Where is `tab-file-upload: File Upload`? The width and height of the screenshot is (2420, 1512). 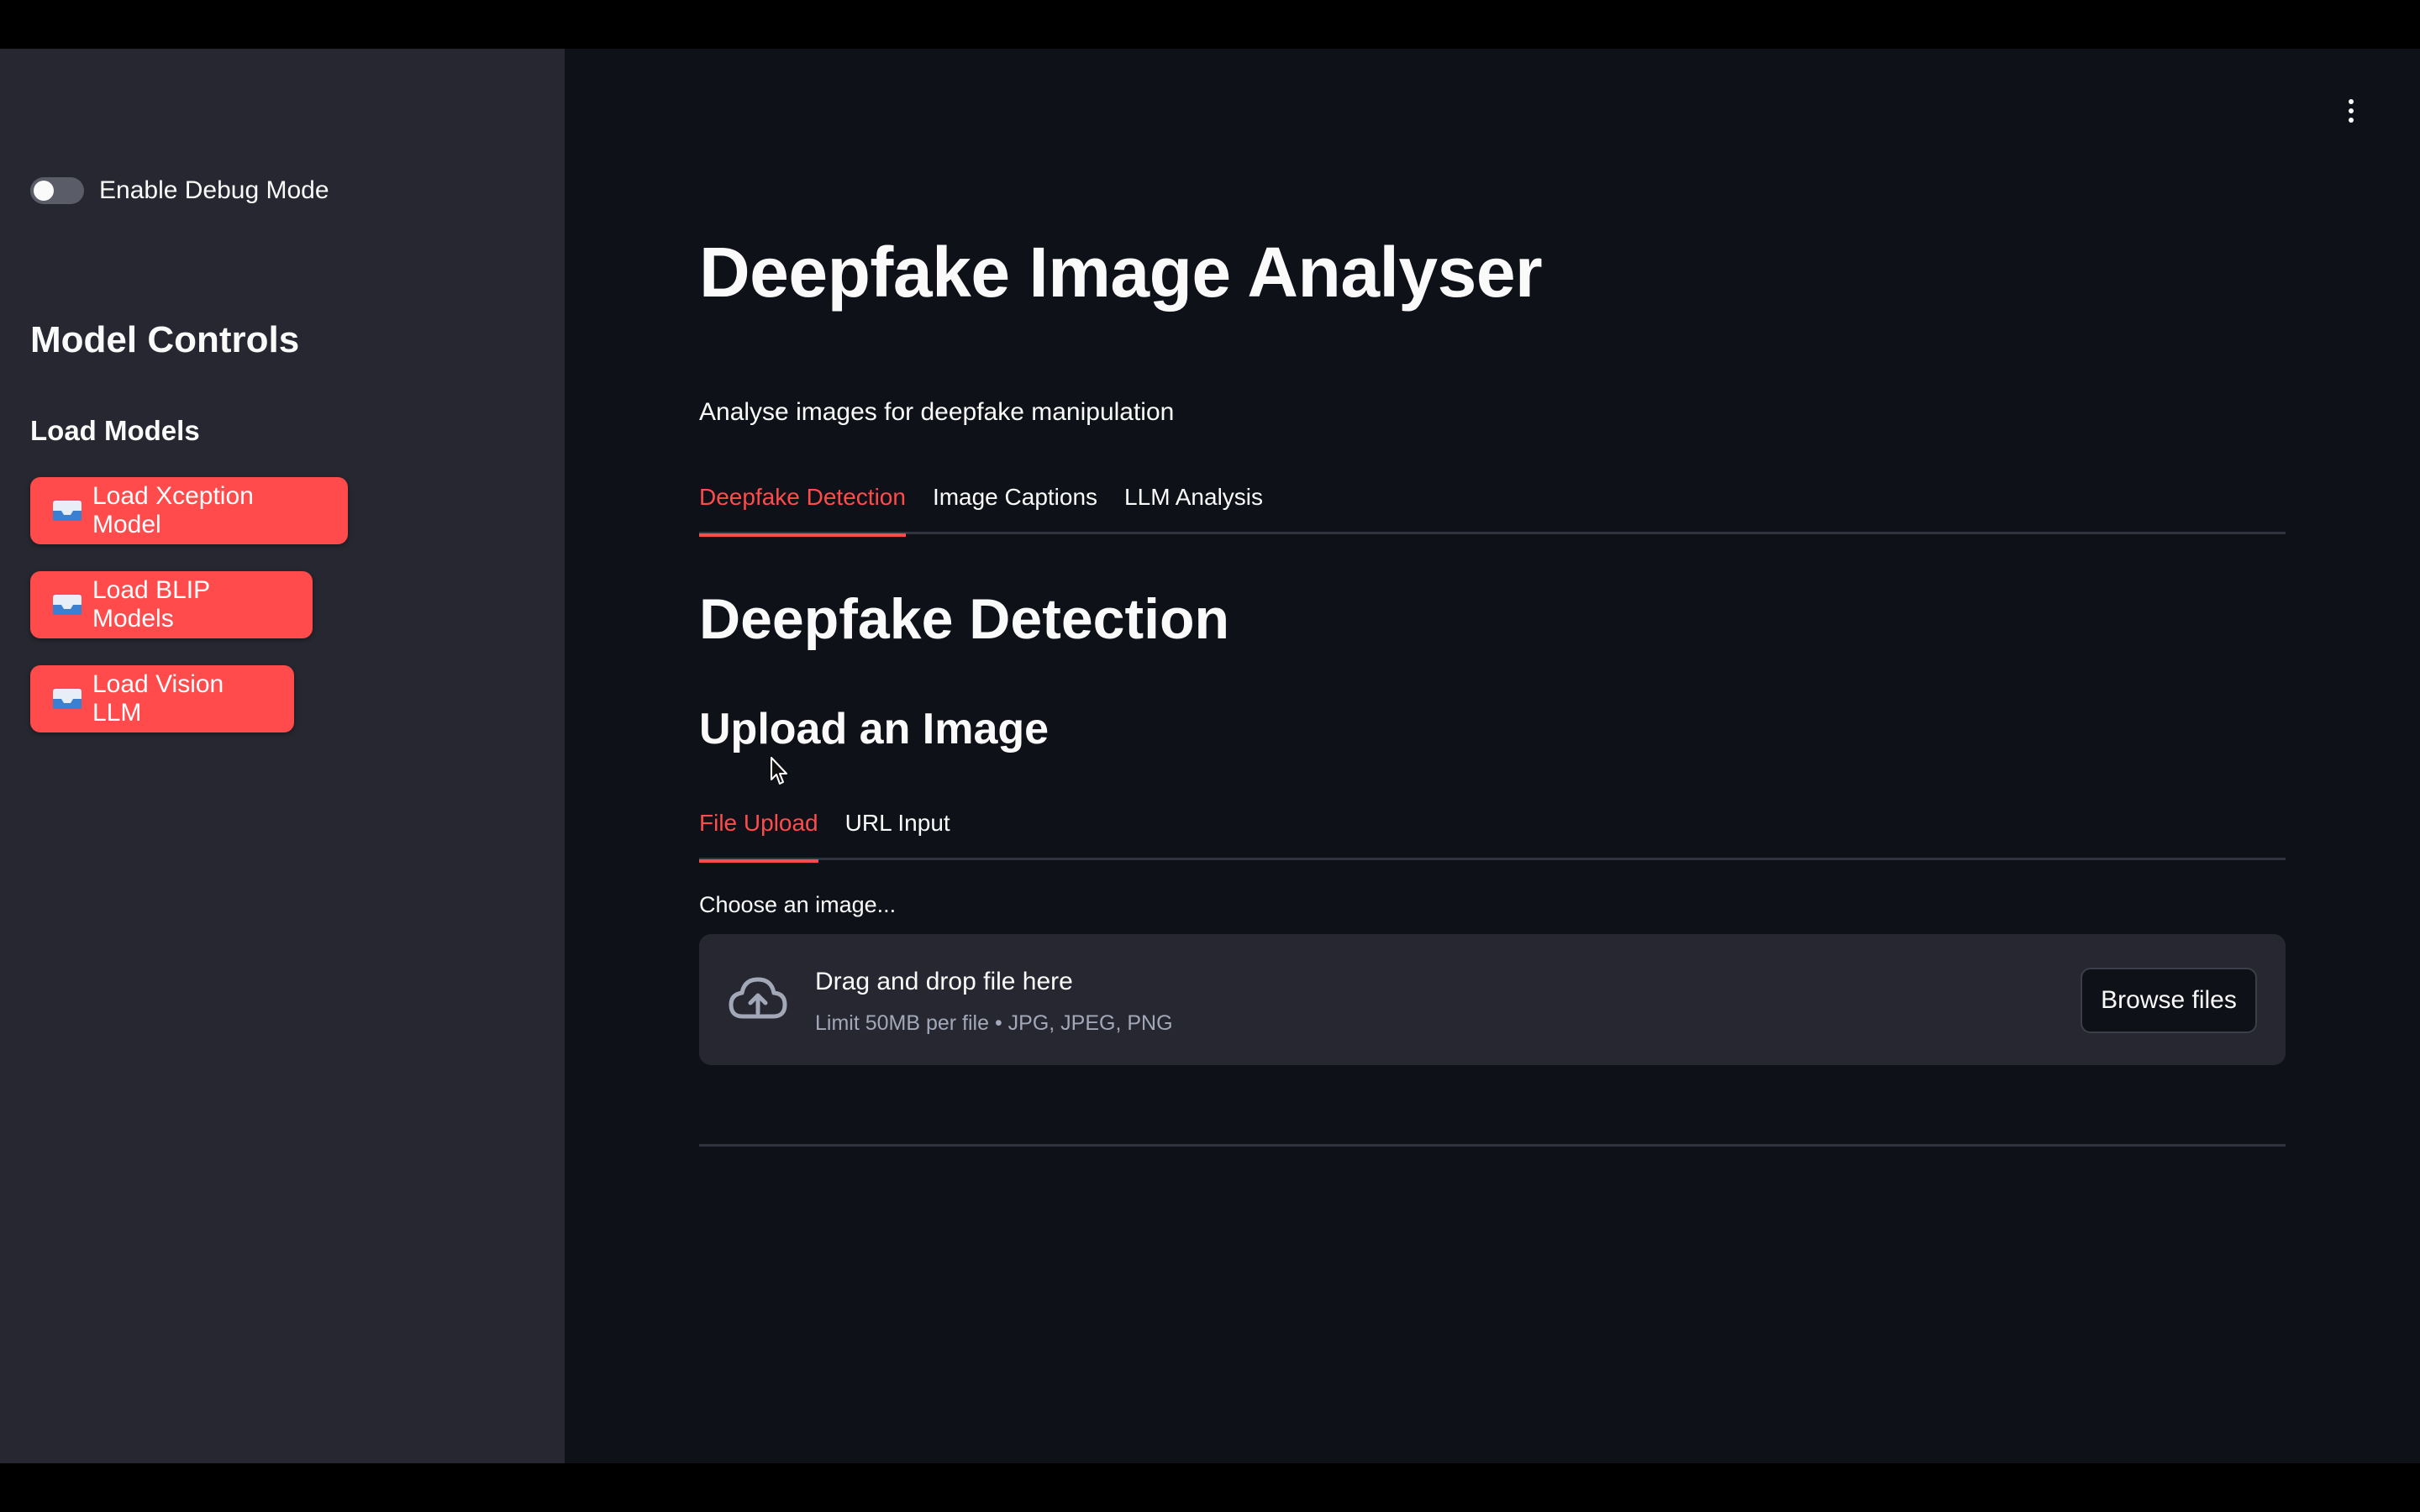 tab-file-upload: File Upload is located at coordinates (758, 829).